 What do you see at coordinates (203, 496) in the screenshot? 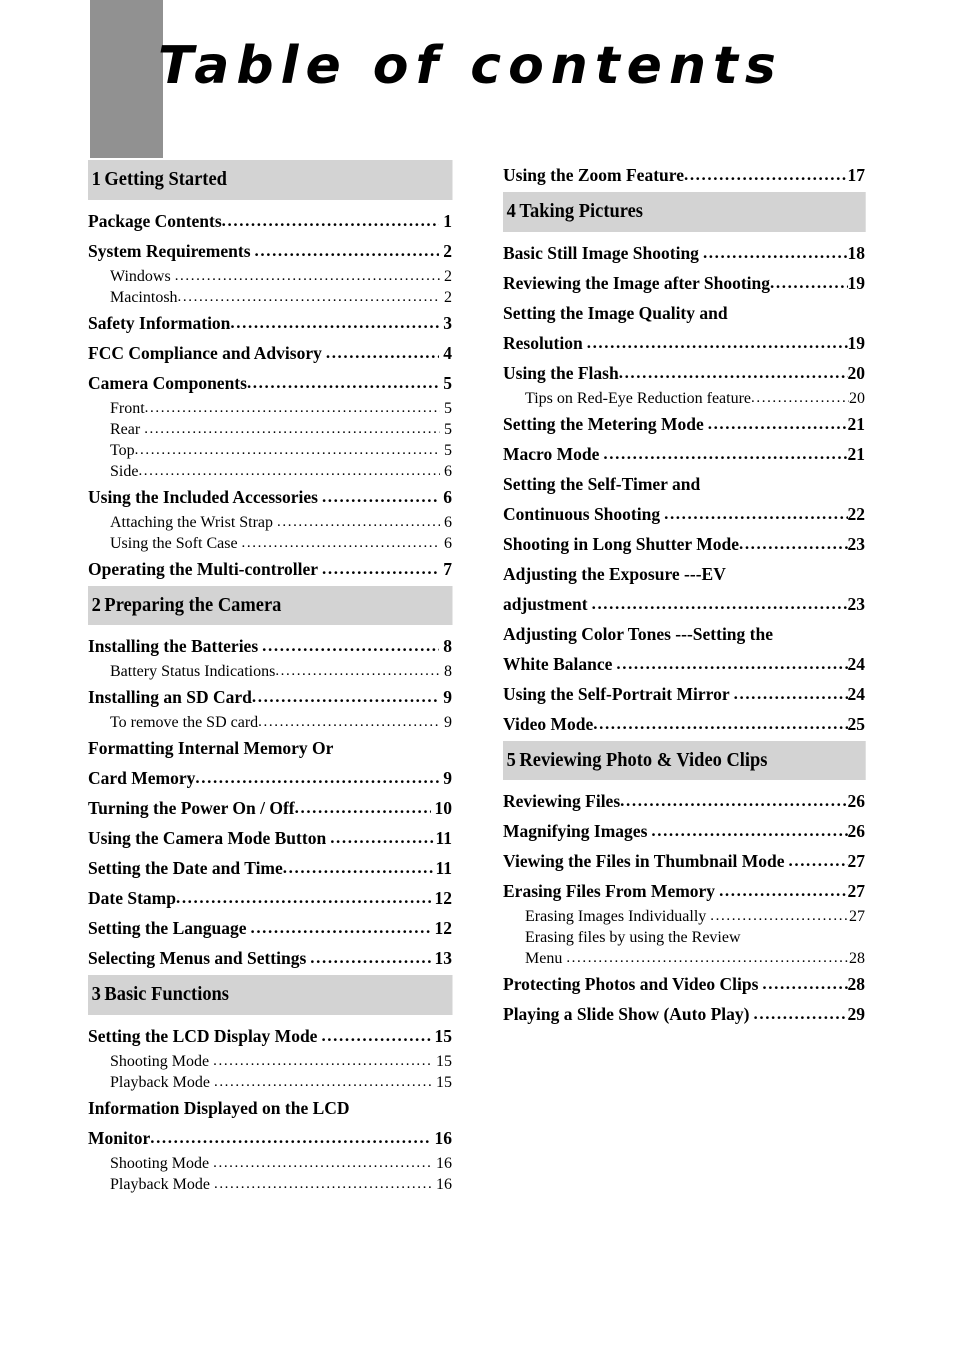
I see `toc-entry-label: Using the Included Accessories` at bounding box center [203, 496].